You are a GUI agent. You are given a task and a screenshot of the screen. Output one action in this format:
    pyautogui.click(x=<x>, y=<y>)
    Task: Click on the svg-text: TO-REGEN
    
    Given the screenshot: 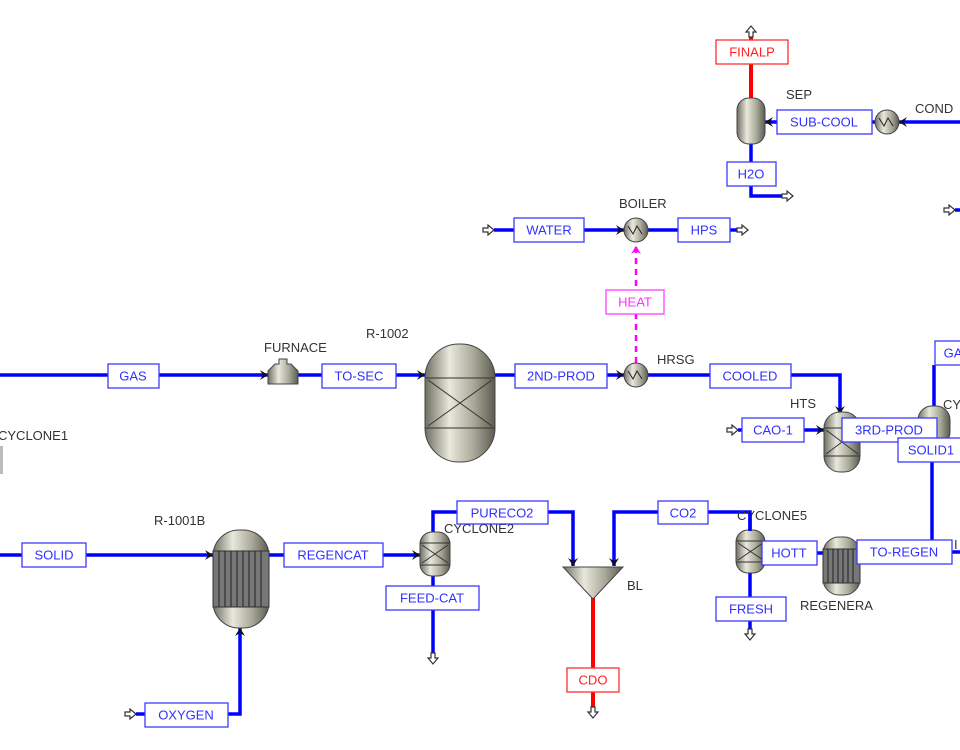 What is the action you would take?
    pyautogui.click(x=904, y=552)
    